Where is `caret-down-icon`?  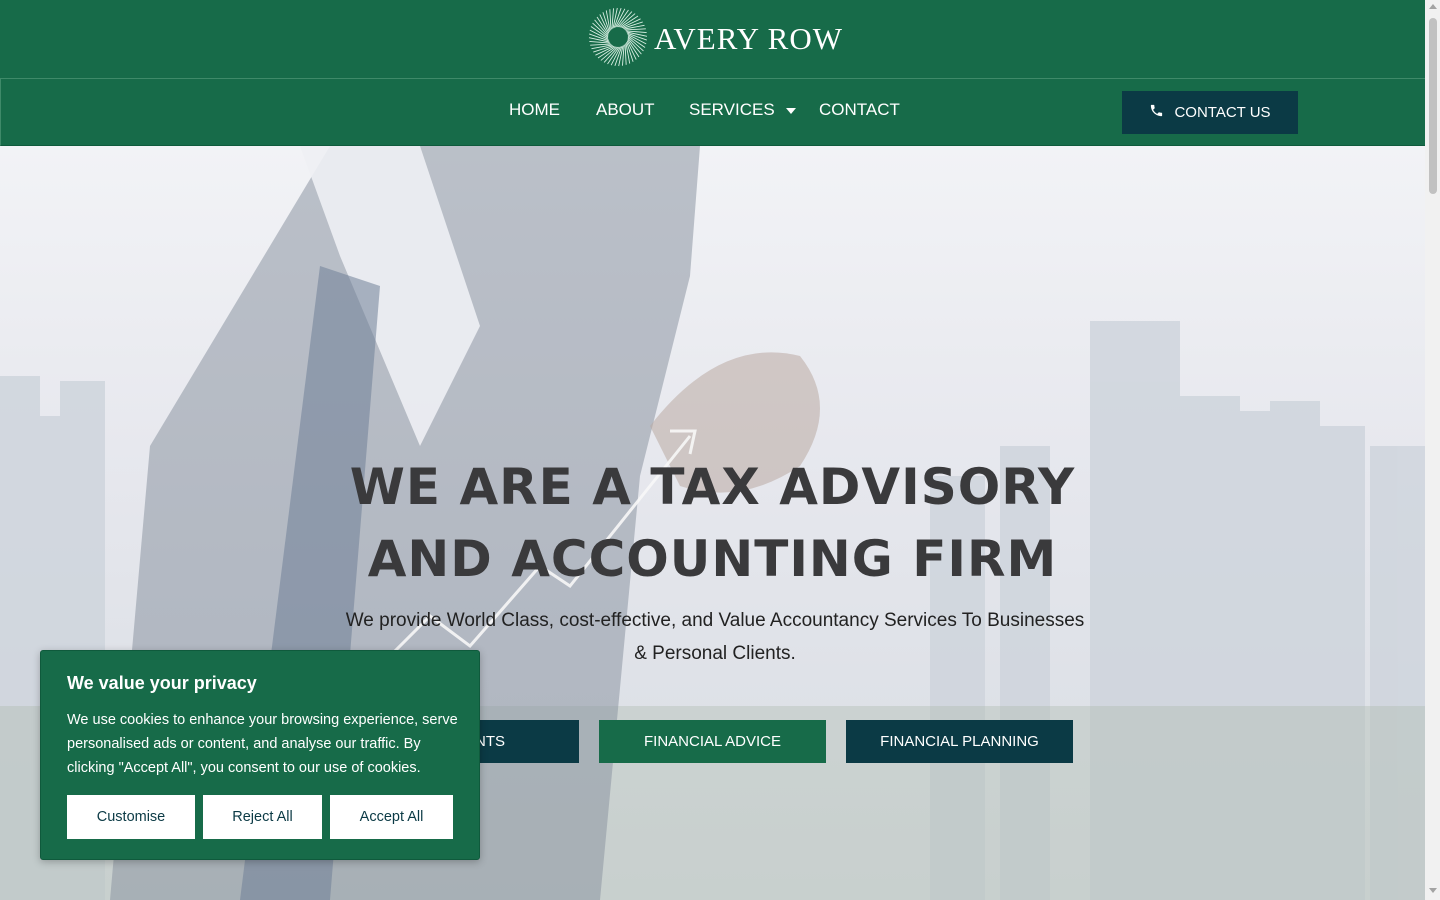
caret-down-icon is located at coordinates (790, 111).